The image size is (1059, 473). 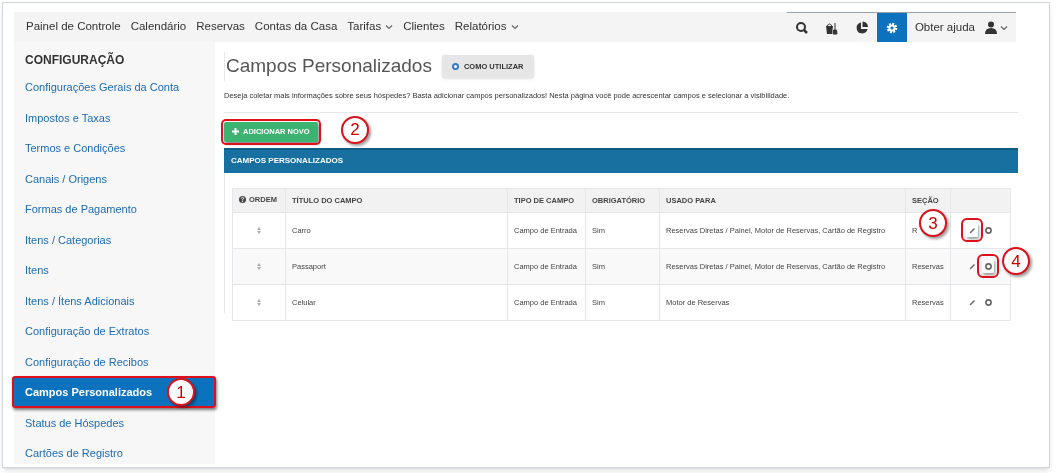 I want to click on sidebar-item: Termos e Condições, so click(x=75, y=148).